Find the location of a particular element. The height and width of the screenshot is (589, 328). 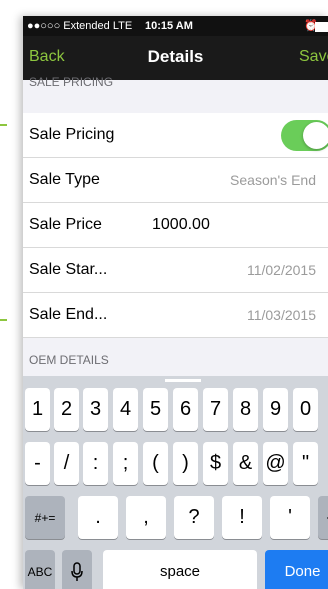

page-title: Details is located at coordinates (175, 56).